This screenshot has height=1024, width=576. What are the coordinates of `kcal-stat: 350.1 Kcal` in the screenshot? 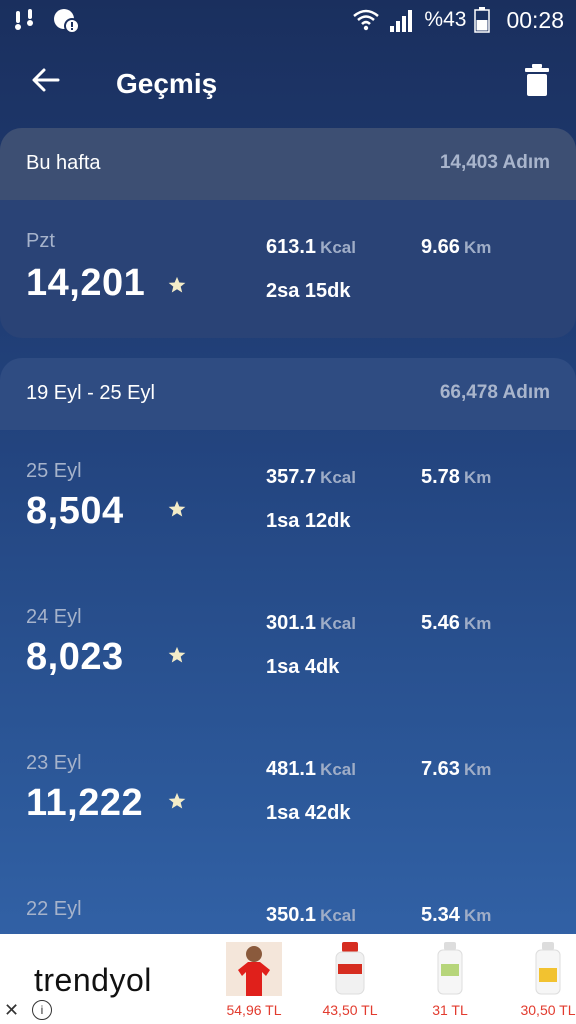 It's located at (311, 915).